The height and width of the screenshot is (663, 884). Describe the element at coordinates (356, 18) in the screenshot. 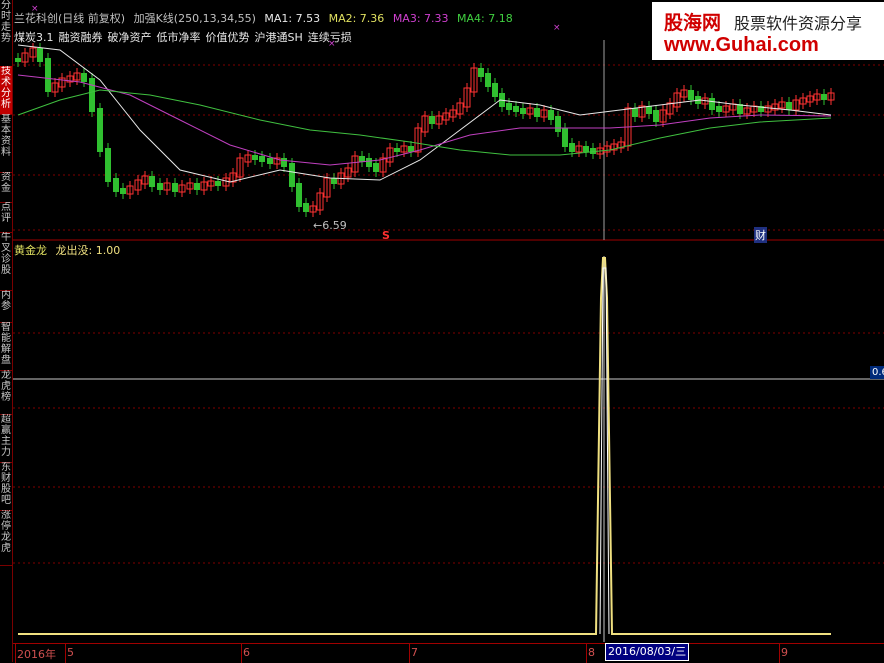

I see `ma2-value: MA2: 7.36` at that location.